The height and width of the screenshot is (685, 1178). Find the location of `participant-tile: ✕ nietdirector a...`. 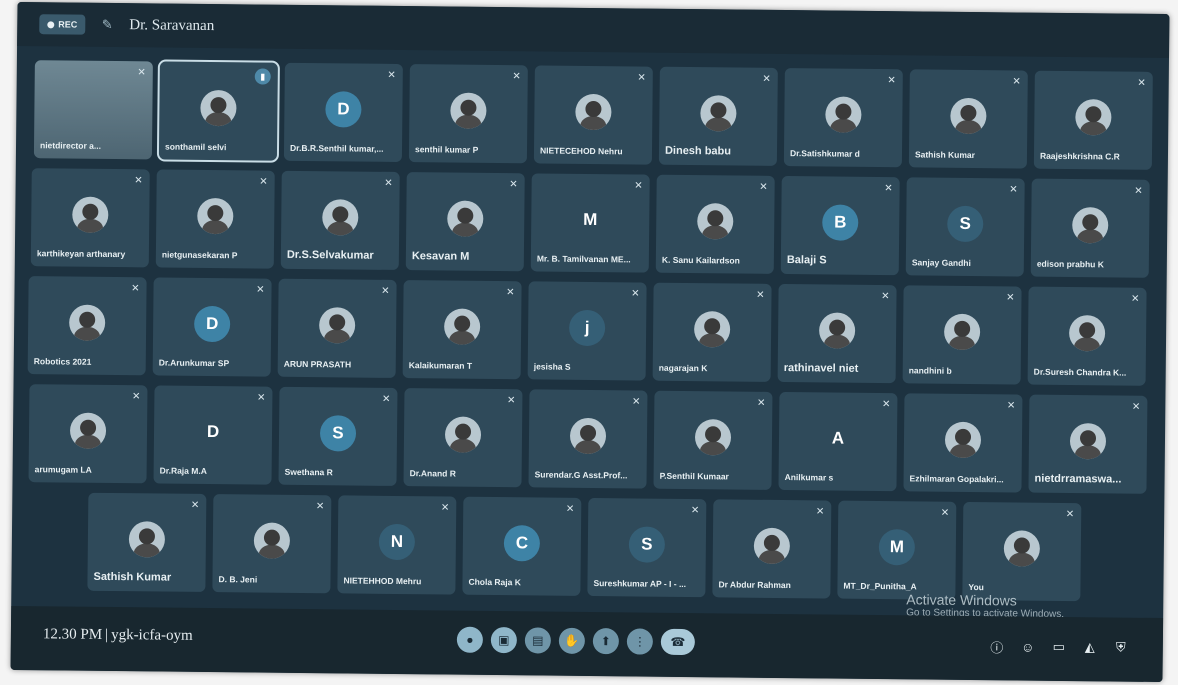

participant-tile: ✕ nietdirector a... is located at coordinates (93, 110).